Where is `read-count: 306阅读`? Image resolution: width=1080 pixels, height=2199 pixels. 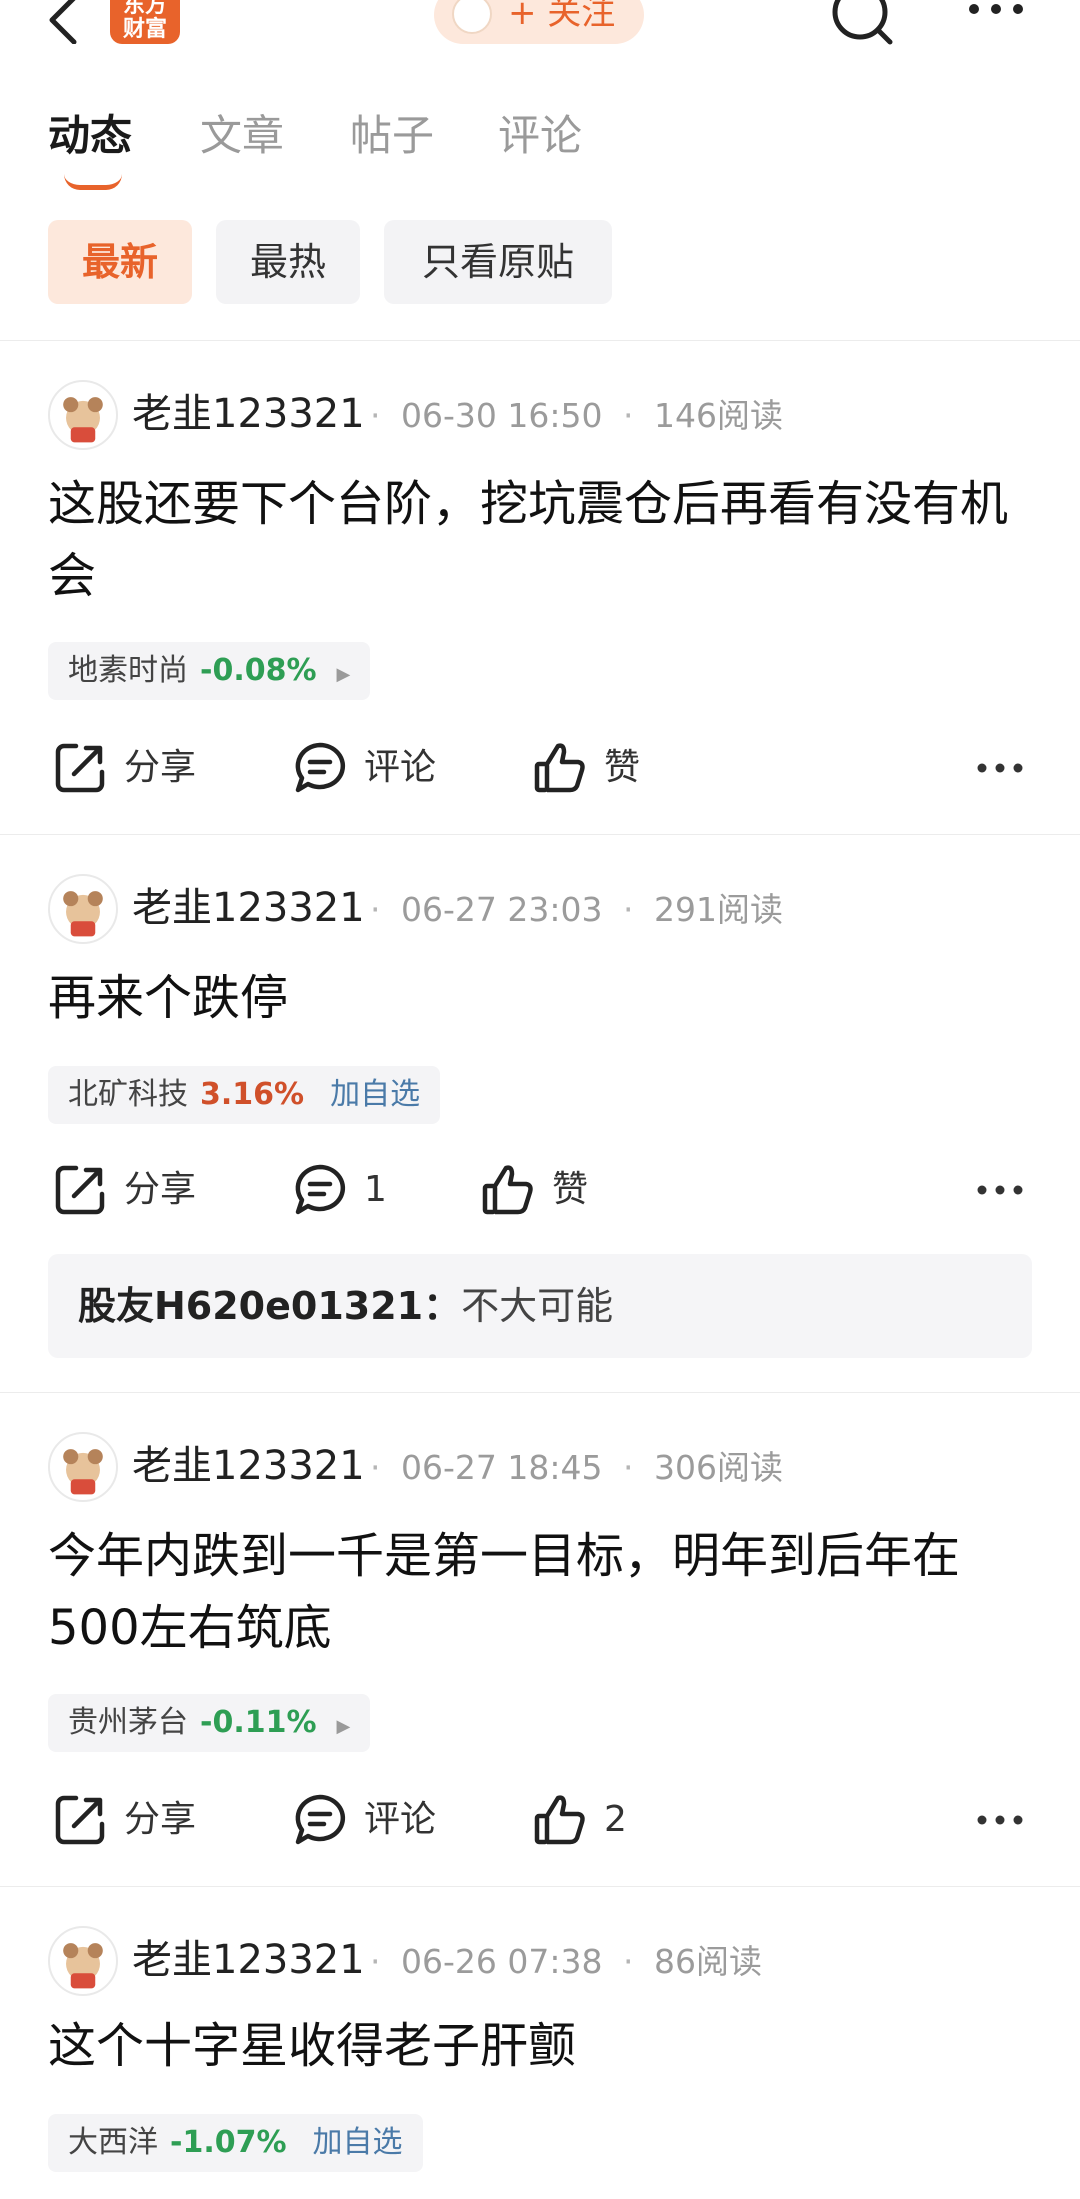 read-count: 306阅读 is located at coordinates (718, 1467).